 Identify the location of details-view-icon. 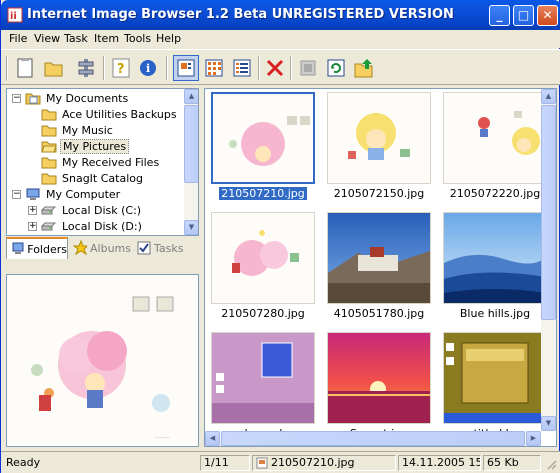
(242, 68).